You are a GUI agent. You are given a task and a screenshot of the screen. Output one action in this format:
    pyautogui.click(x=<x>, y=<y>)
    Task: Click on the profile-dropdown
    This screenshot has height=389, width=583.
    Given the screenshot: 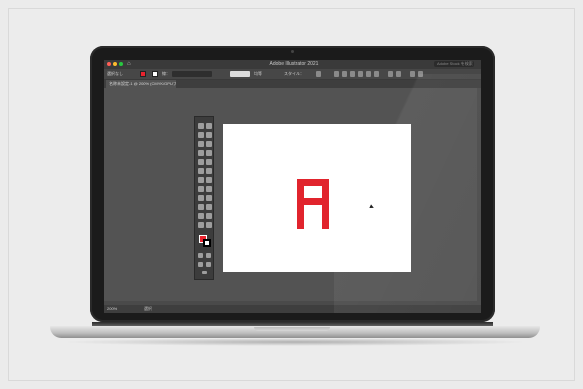 What is the action you would take?
    pyautogui.click(x=240, y=74)
    